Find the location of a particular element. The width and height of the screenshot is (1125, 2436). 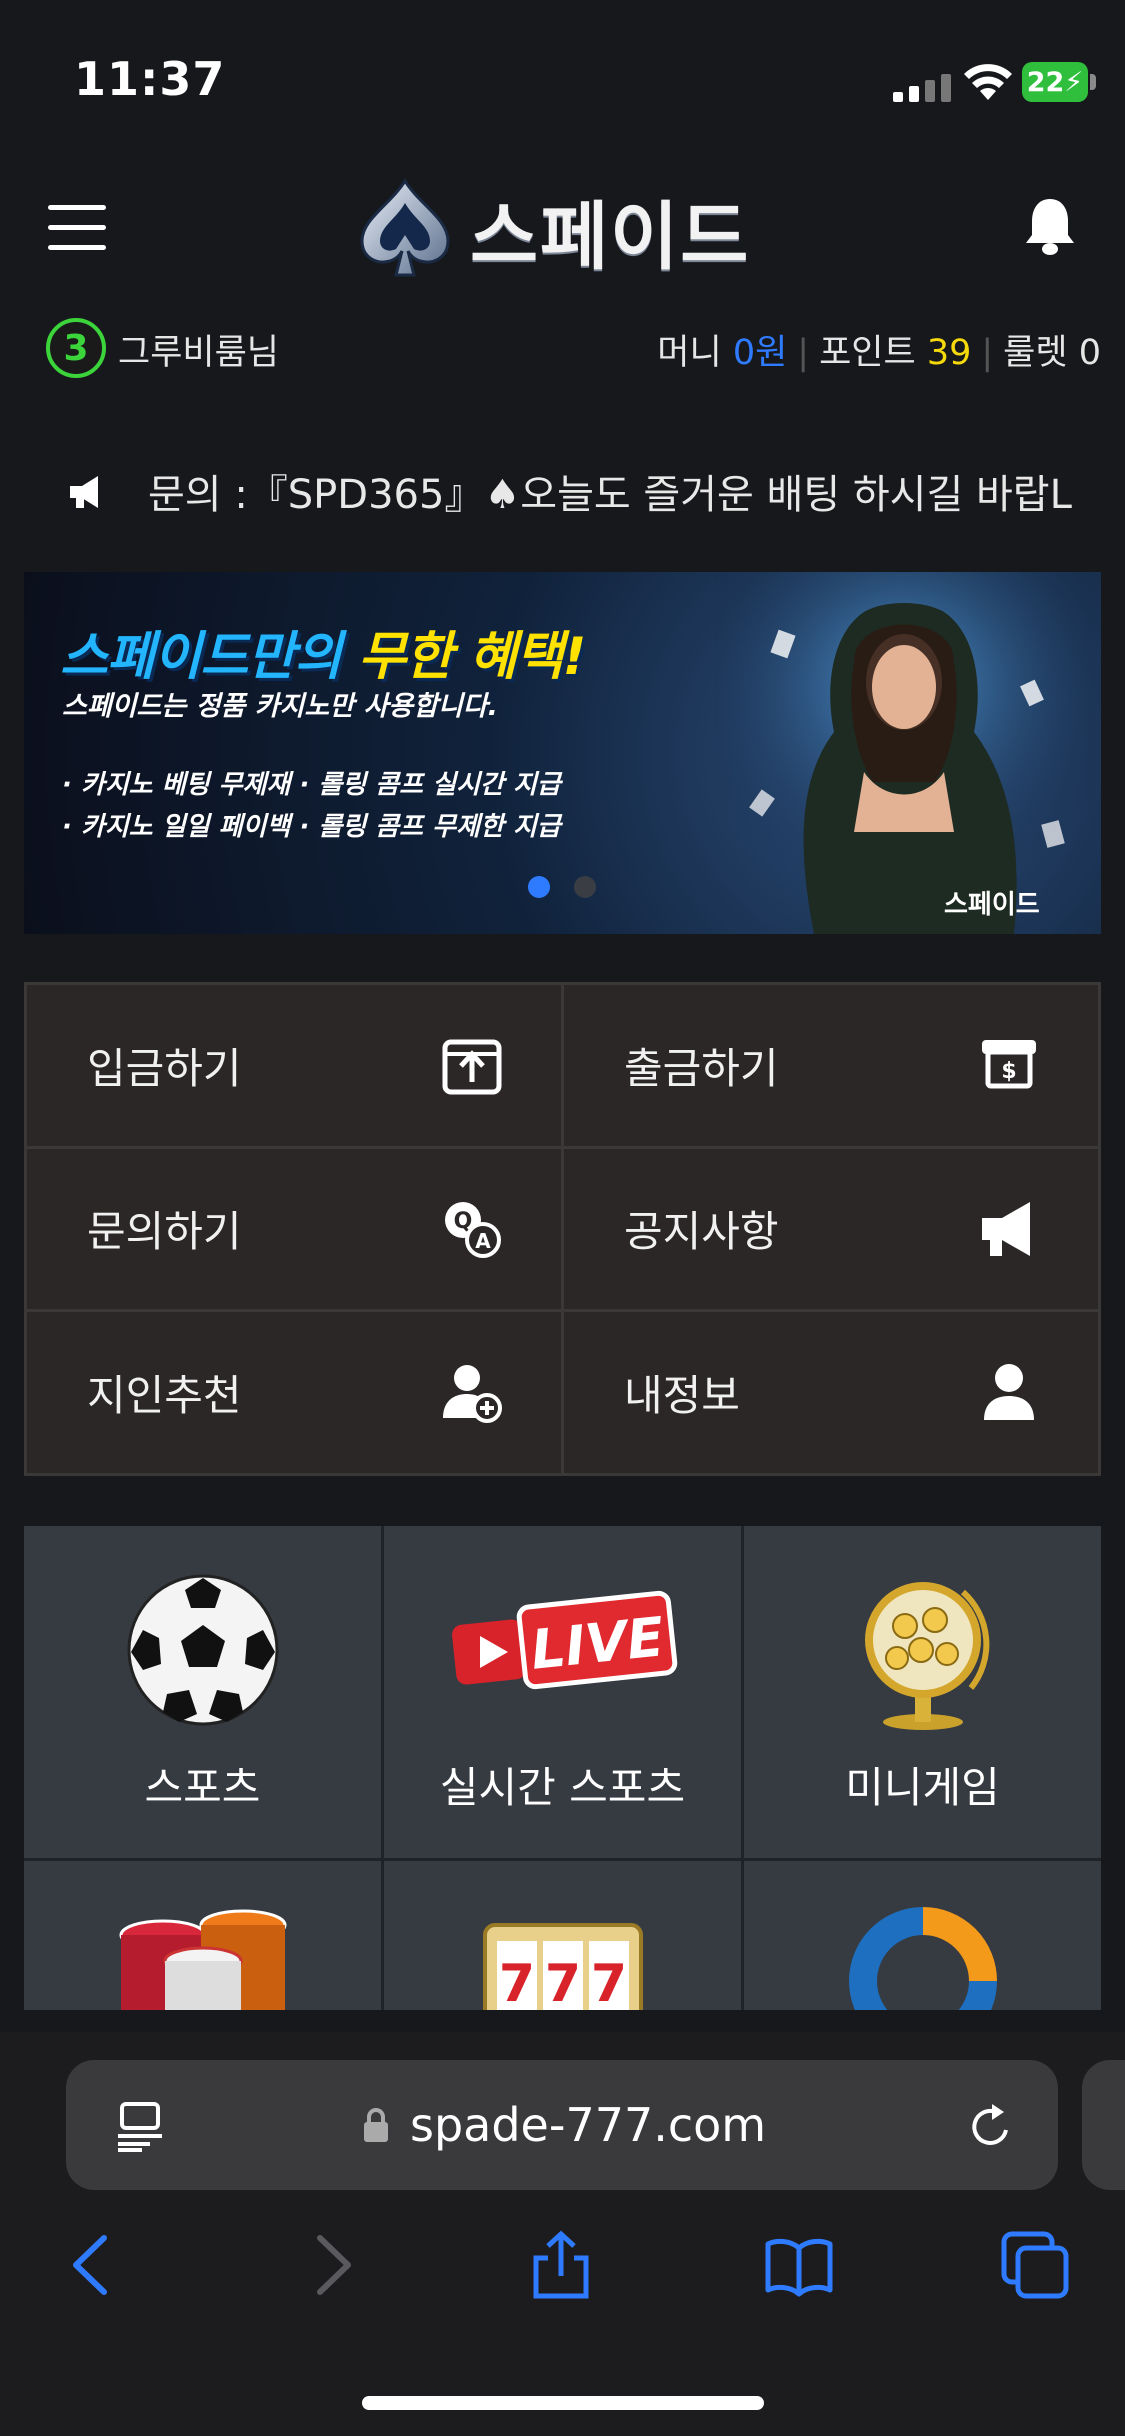

lottery-globe-icon is located at coordinates (926, 1656).